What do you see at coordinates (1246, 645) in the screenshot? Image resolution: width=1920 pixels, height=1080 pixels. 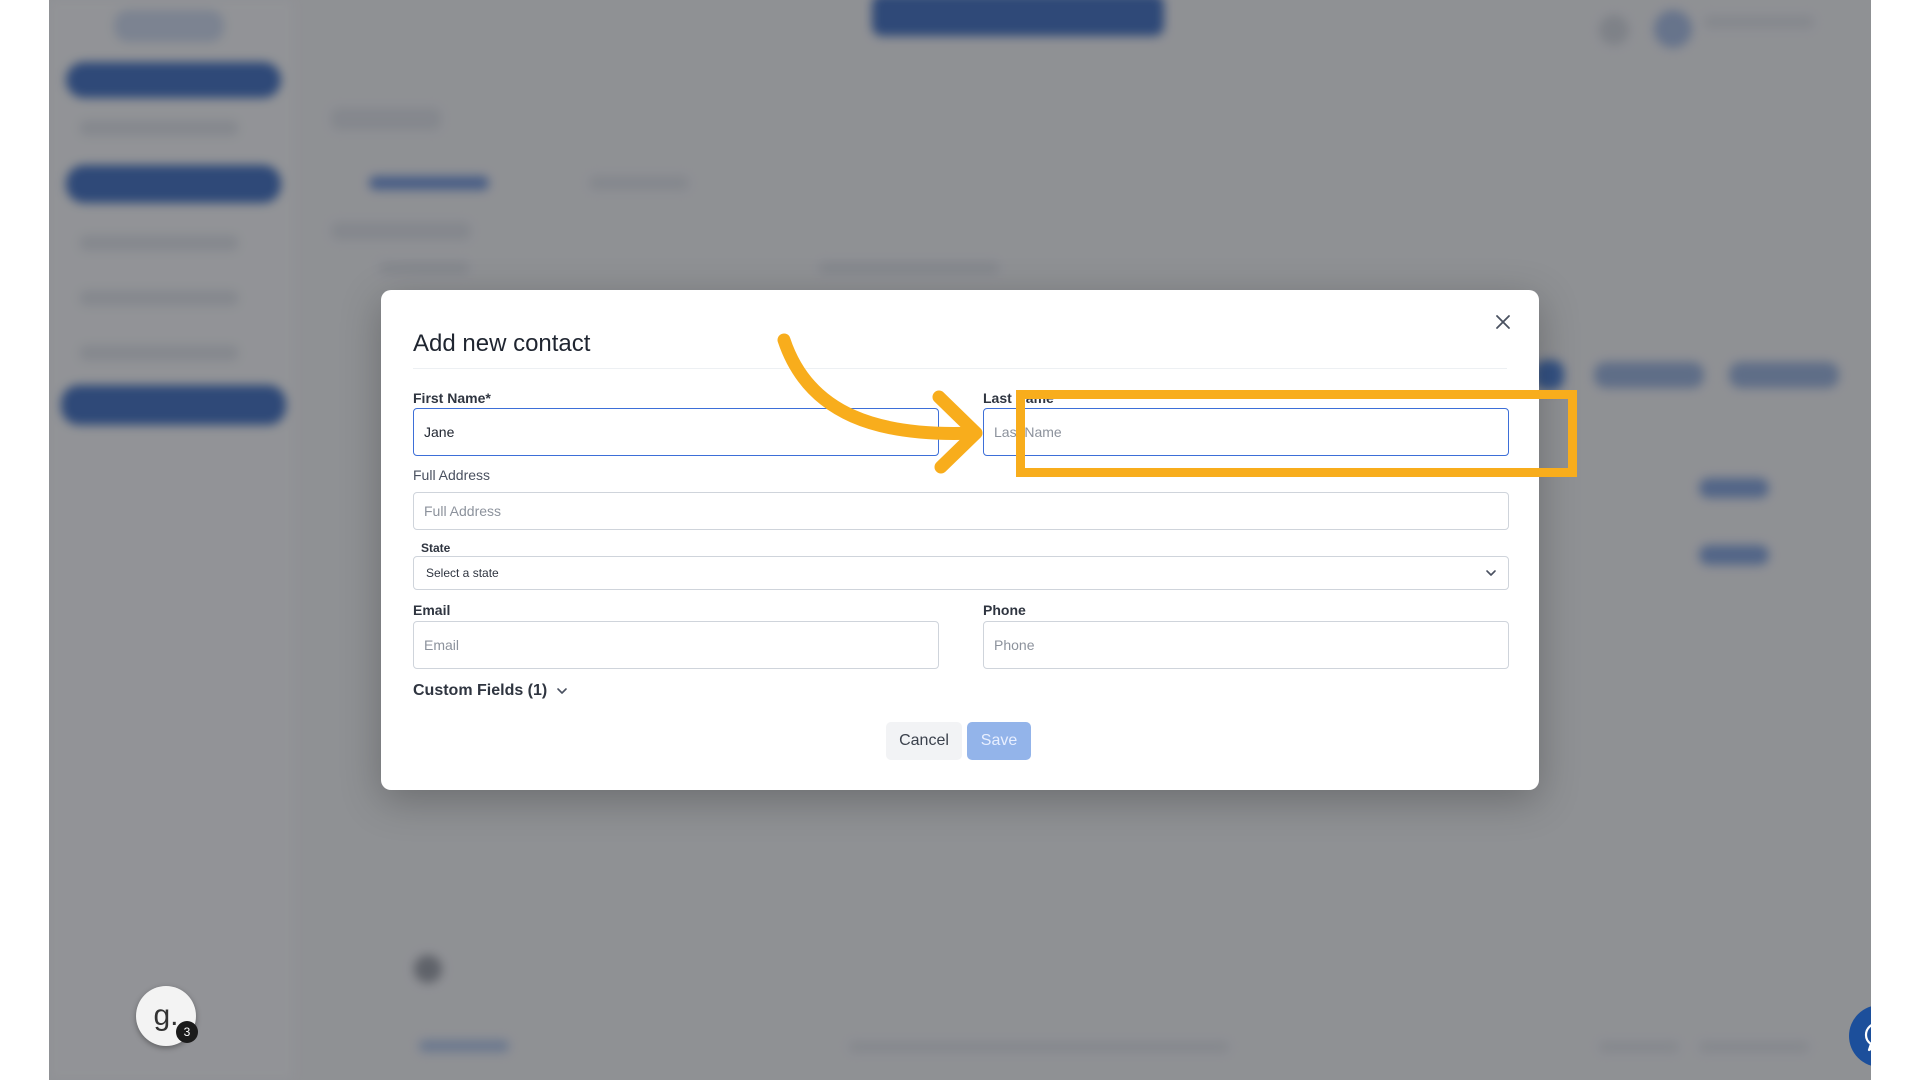 I see `phone-input` at bounding box center [1246, 645].